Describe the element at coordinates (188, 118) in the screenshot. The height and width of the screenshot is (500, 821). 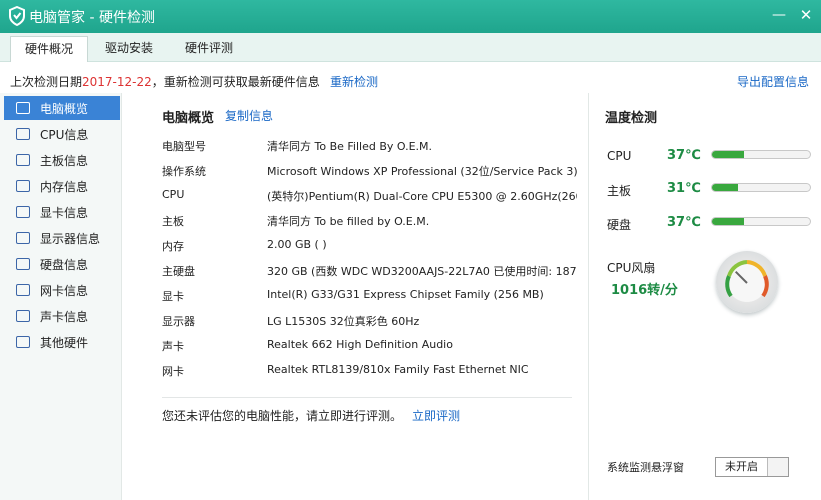
I see `overview-title: 电脑概览` at that location.